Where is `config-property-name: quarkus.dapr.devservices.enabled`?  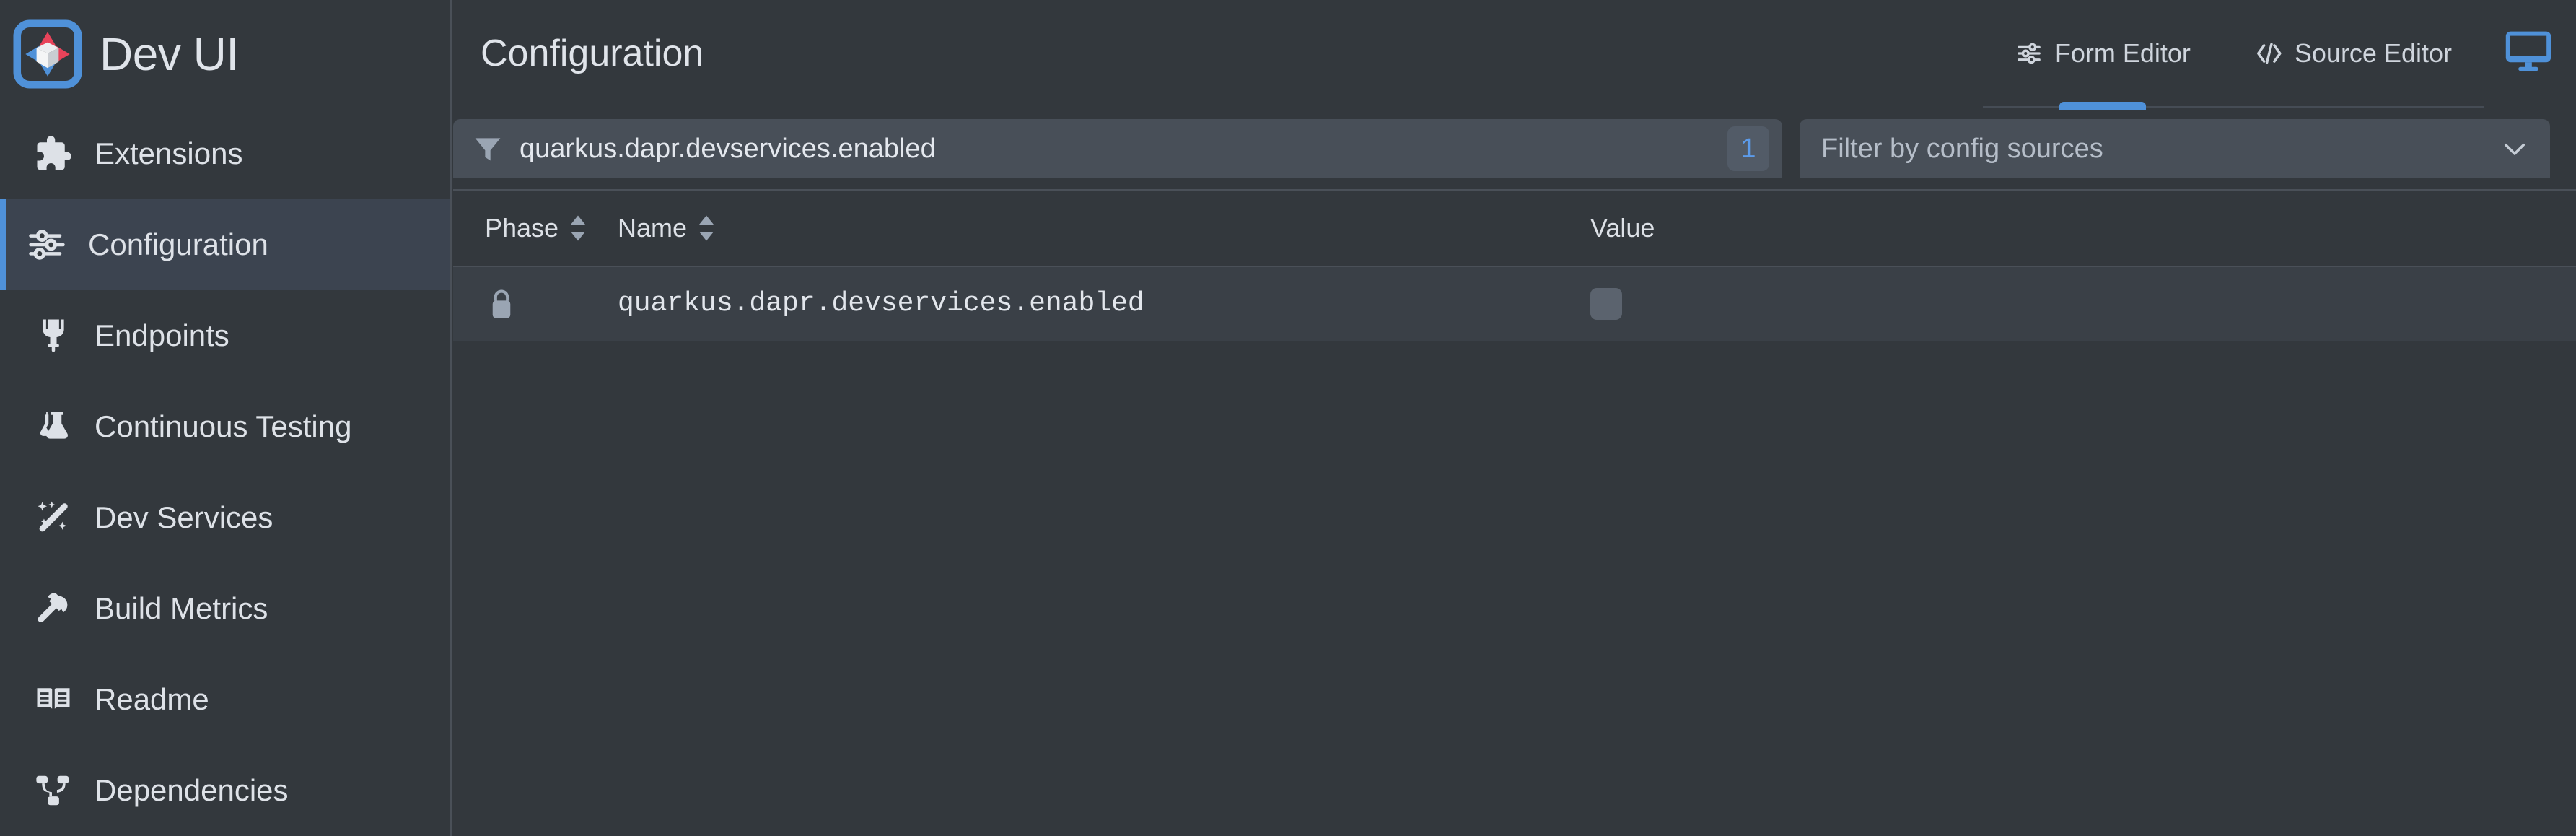 config-property-name: quarkus.dapr.devservices.enabled is located at coordinates (881, 303).